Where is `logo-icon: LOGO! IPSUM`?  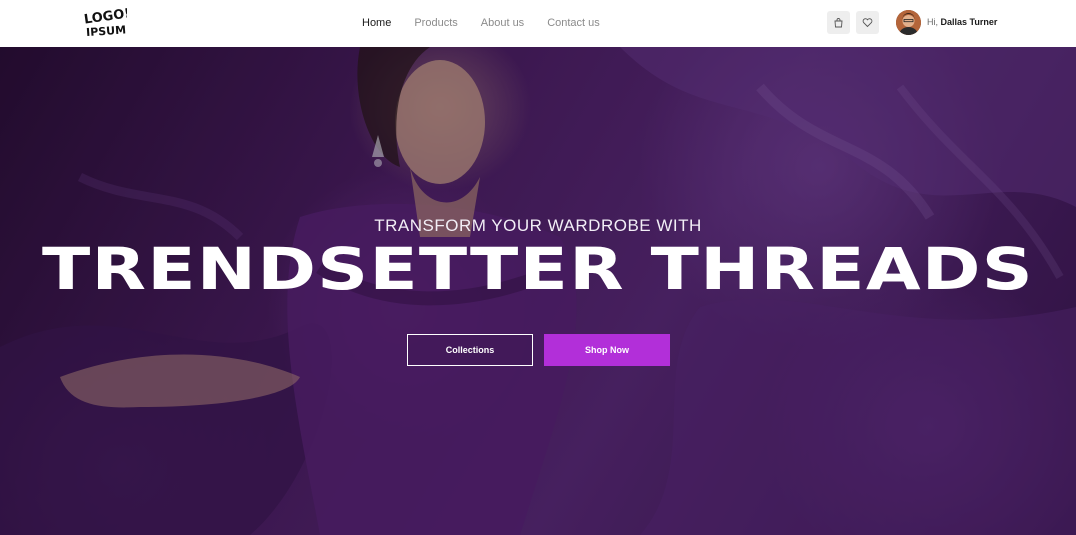
logo-icon: LOGO! IPSUM is located at coordinates (105, 23).